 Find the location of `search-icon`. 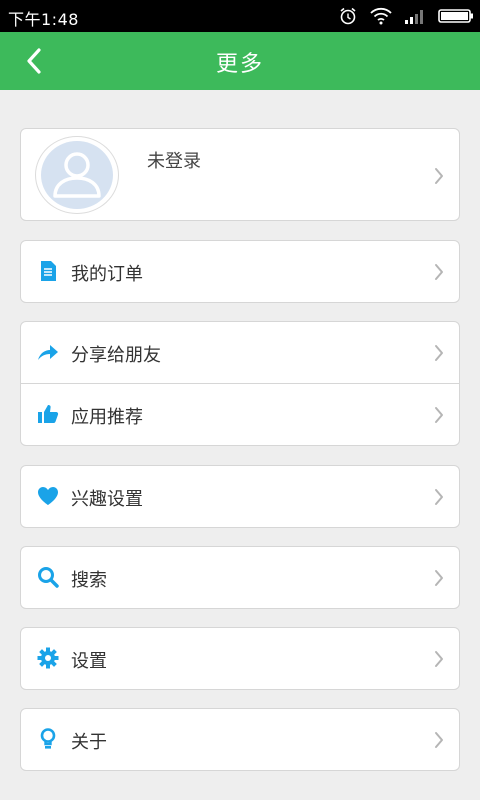

search-icon is located at coordinates (48, 577).